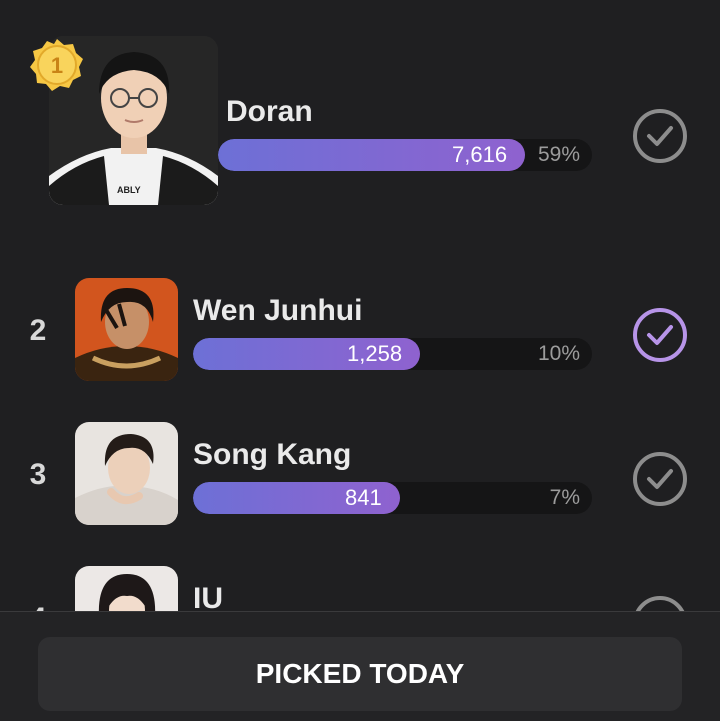  What do you see at coordinates (363, 497) in the screenshot?
I see `vote-count: 841` at bounding box center [363, 497].